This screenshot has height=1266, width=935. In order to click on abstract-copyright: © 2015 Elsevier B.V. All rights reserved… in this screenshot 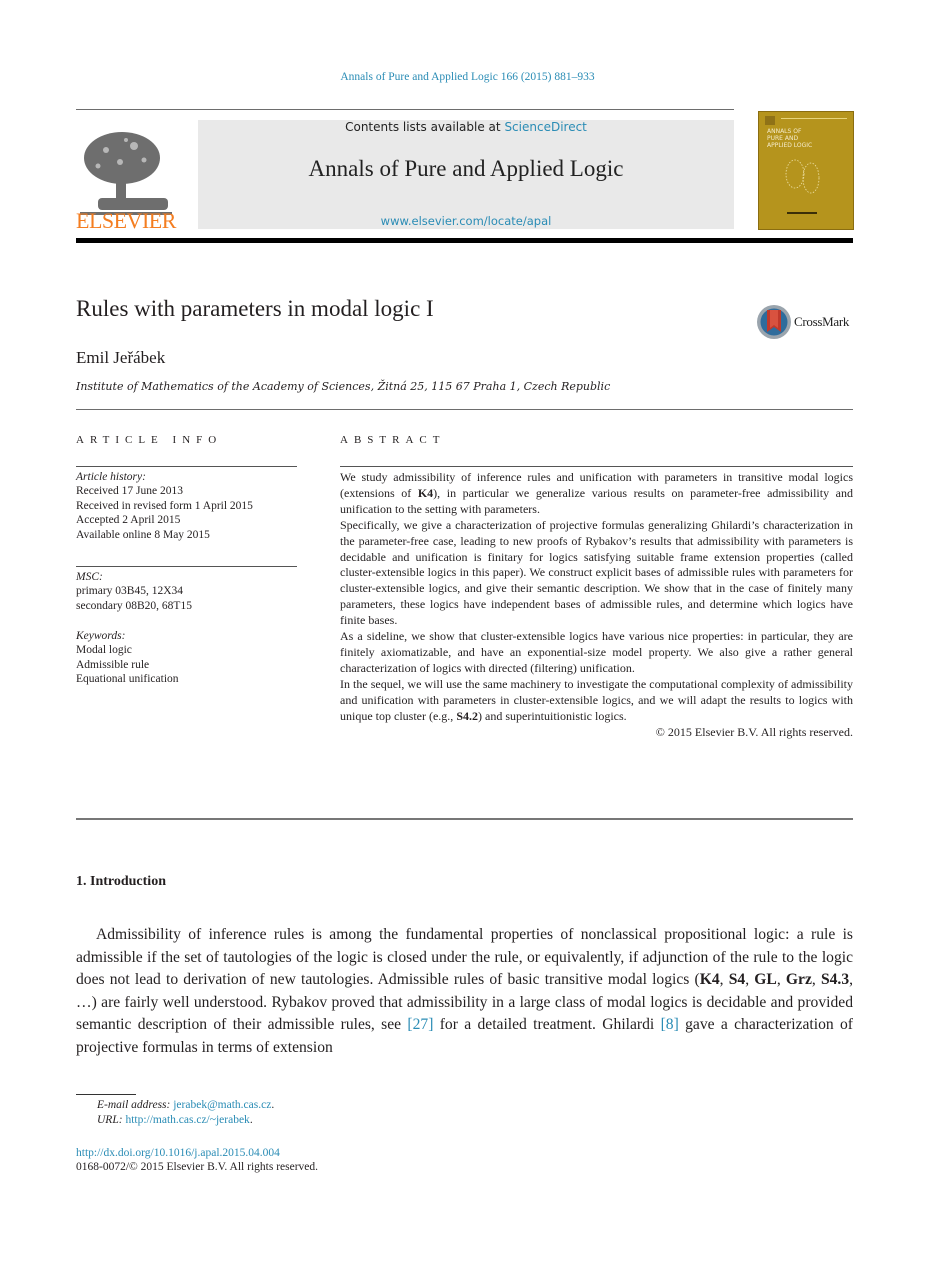, I will do `click(754, 731)`.